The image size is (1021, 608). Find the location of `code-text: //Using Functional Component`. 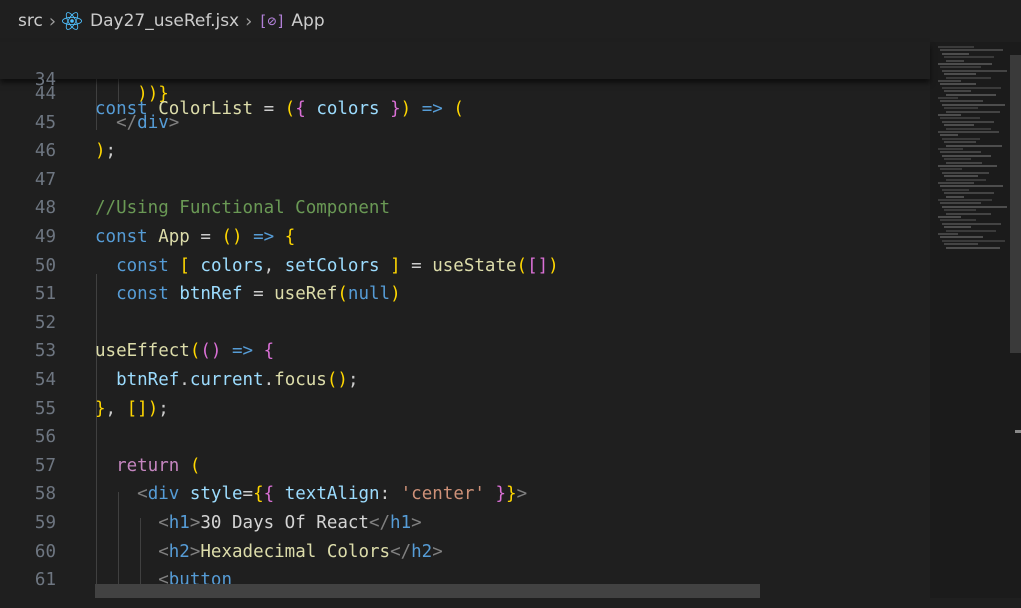

code-text: //Using Functional Component is located at coordinates (243, 208).